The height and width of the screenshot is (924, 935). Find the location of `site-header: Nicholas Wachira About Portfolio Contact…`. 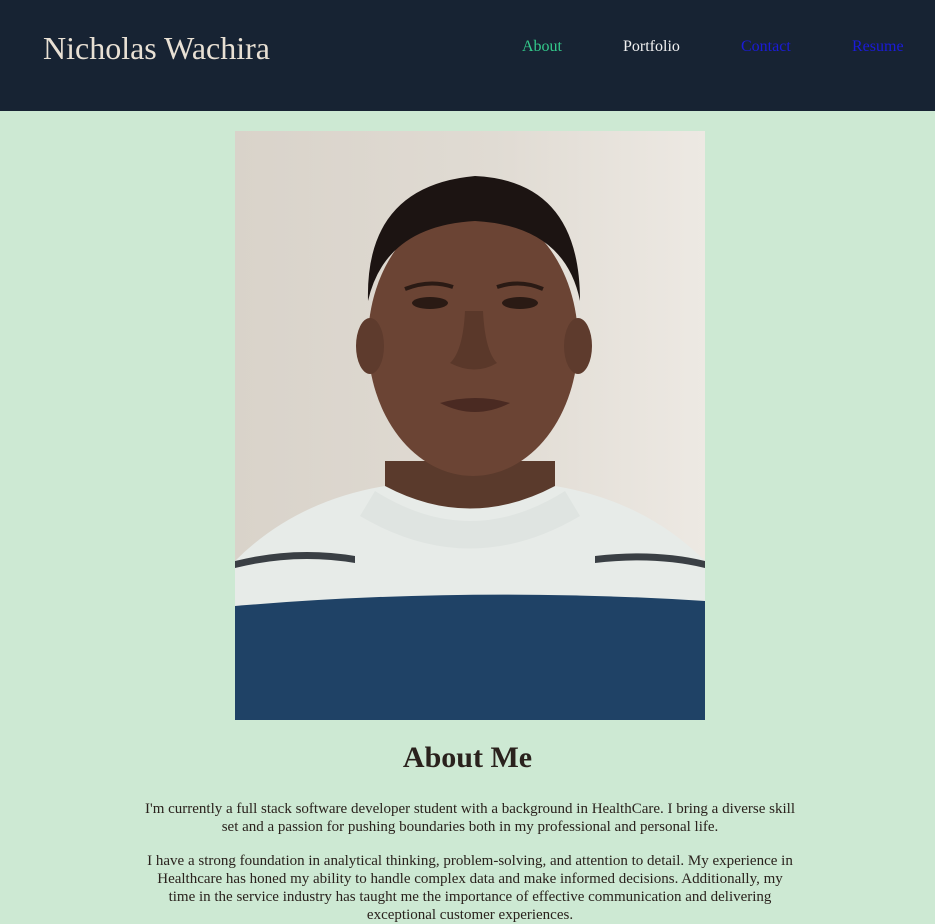

site-header: Nicholas Wachira About Portfolio Contact… is located at coordinates (467, 55).